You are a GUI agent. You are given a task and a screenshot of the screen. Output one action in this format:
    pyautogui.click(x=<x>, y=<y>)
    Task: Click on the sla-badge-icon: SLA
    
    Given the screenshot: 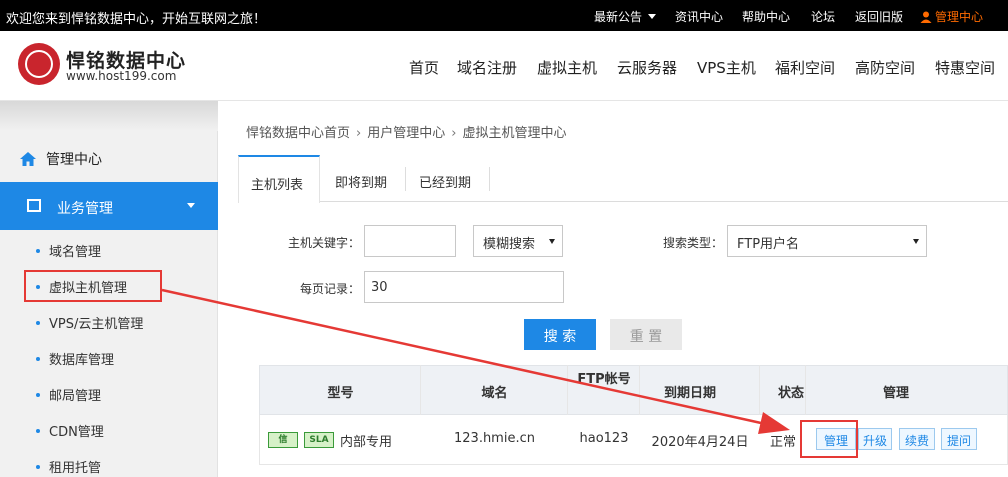 What is the action you would take?
    pyautogui.click(x=319, y=440)
    